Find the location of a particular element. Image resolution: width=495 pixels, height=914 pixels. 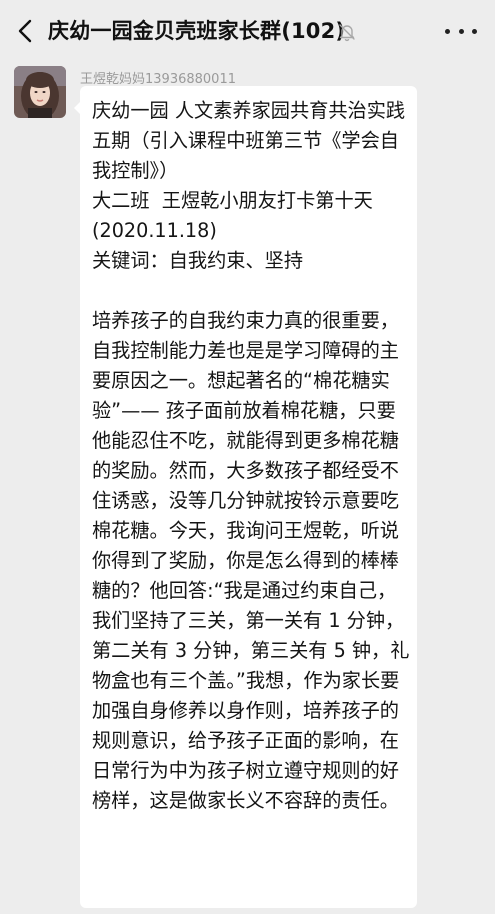

user-avatar-image is located at coordinates (40, 92).